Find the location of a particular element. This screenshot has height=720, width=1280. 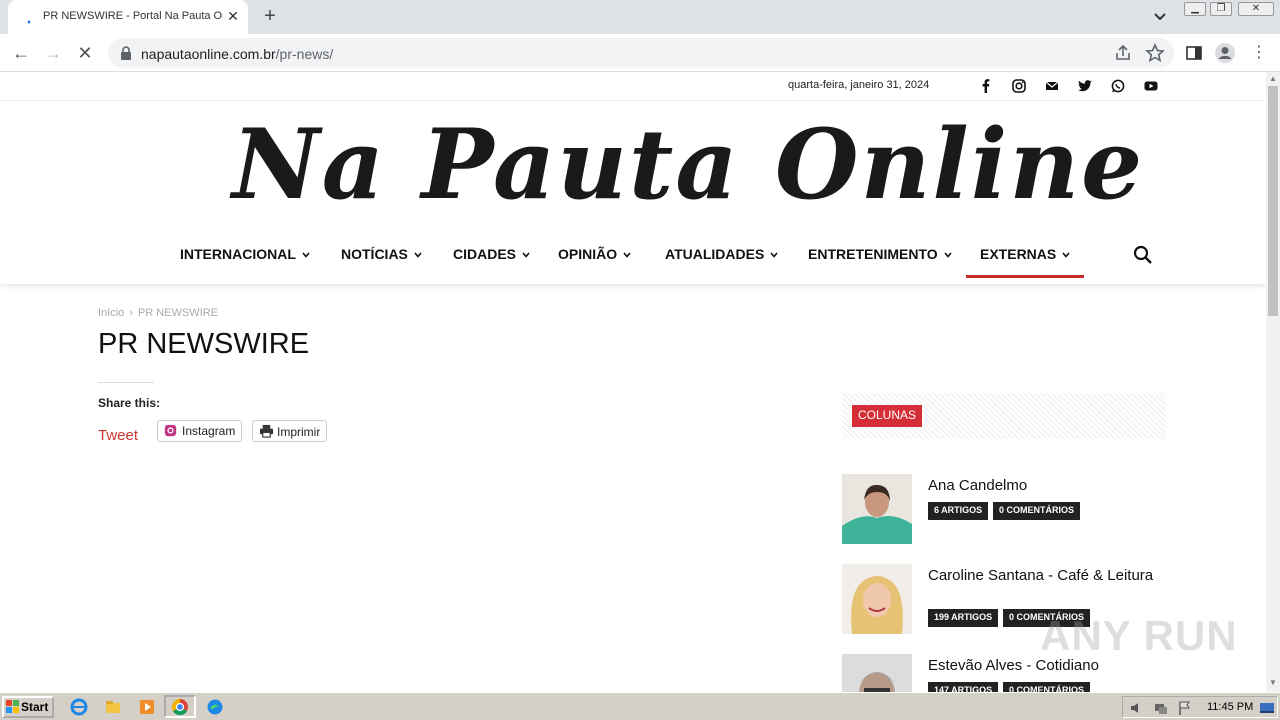

current-date: quarta-feira, janeiro 31, 2024 is located at coordinates (859, 85).